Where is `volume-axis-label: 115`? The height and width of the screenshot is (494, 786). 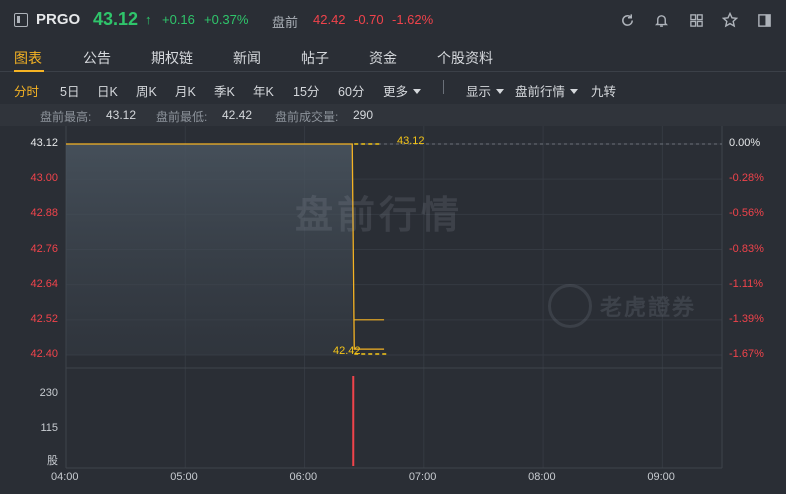
volume-axis-label: 115 is located at coordinates (49, 428).